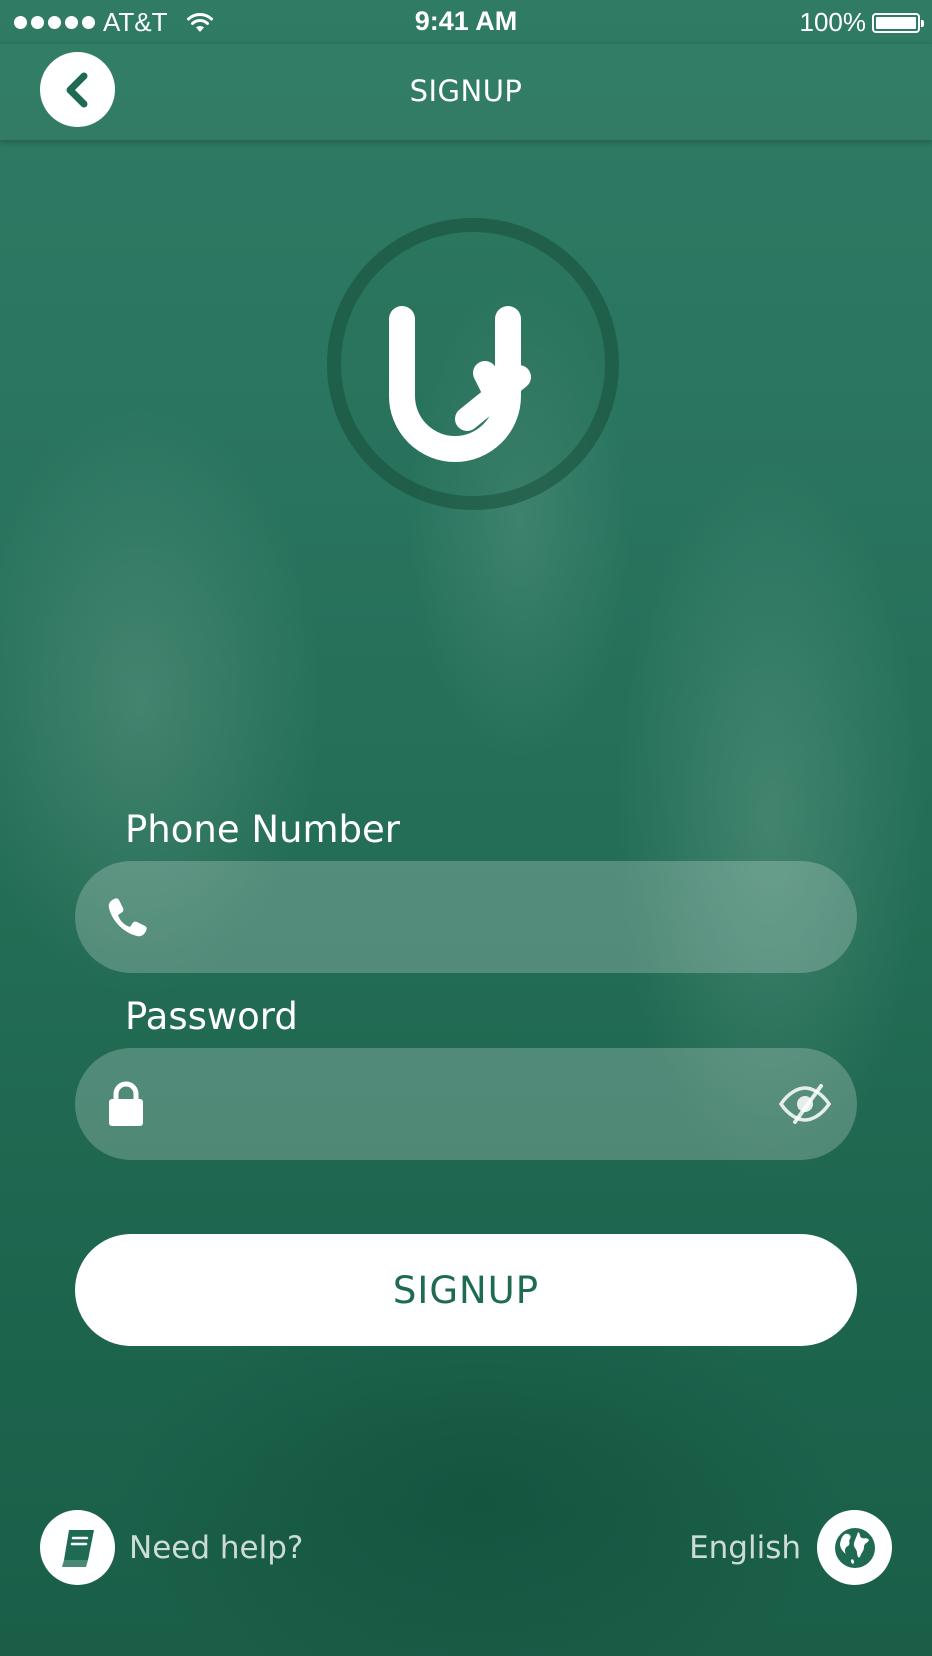 The image size is (932, 1656). What do you see at coordinates (466, 1290) in the screenshot?
I see `signup-button: SIGNUP` at bounding box center [466, 1290].